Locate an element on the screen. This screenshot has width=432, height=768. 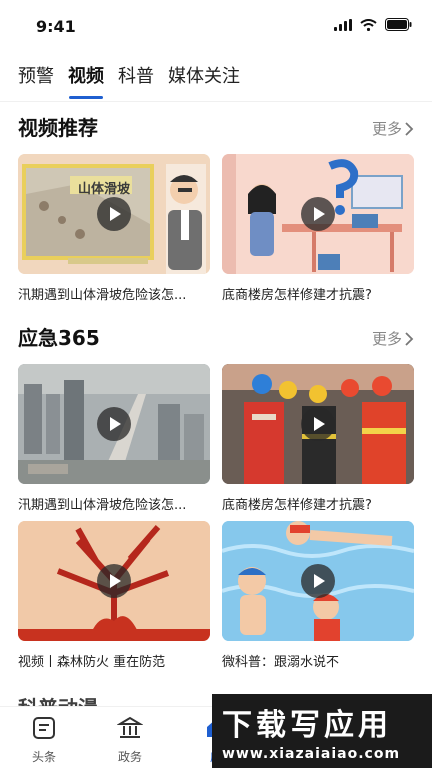
signal-icon is located at coordinates (343, 24).